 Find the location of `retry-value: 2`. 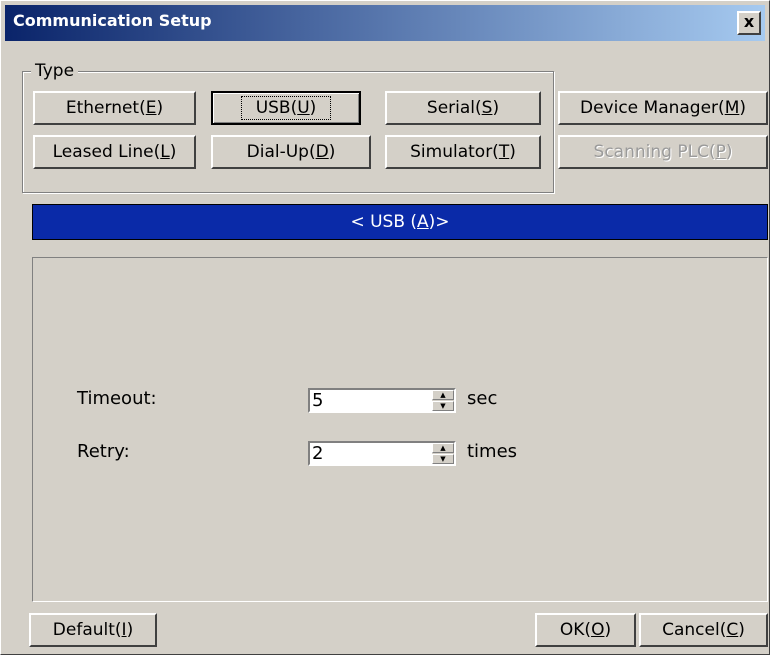

retry-value: 2 is located at coordinates (317, 453).